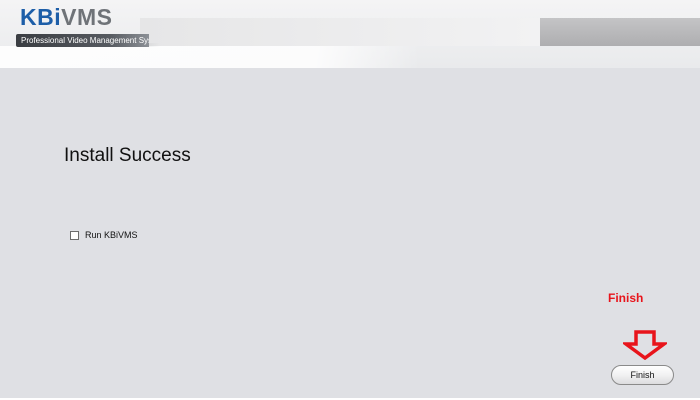  I want to click on finish-button: Finish, so click(642, 375).